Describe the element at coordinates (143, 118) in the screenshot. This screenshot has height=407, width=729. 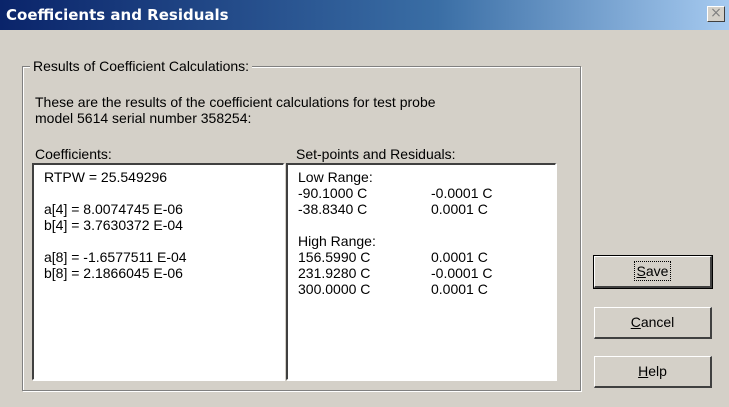
I see `description-line-2: model 5614 serial number 358254:` at that location.